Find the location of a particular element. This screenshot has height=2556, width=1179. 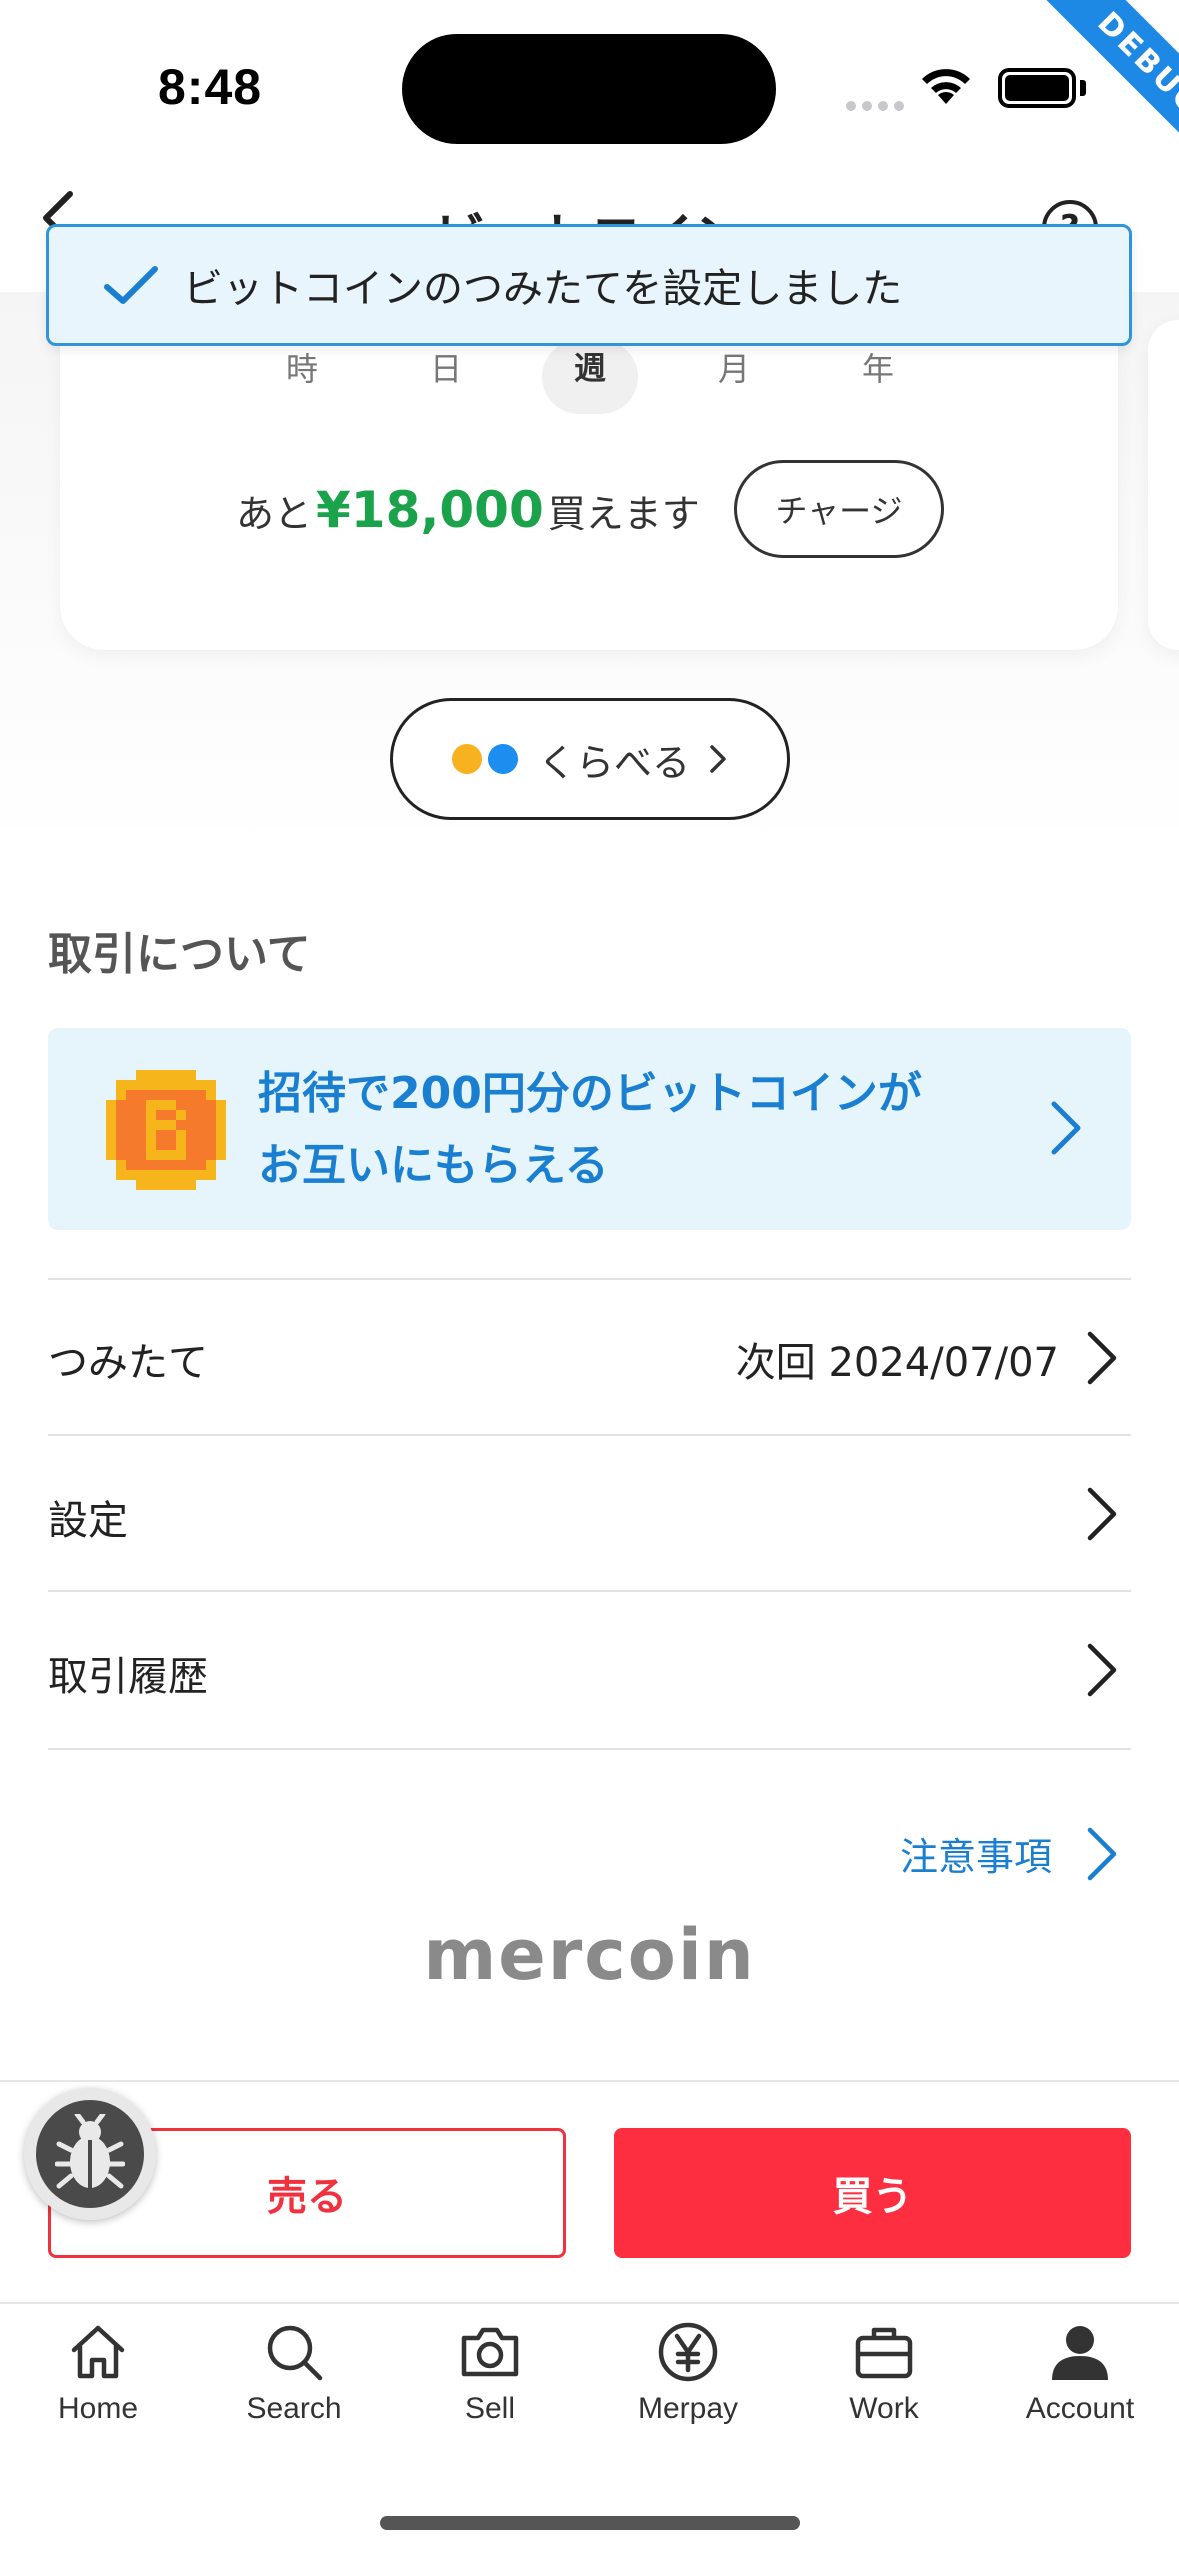

person-icon is located at coordinates (1080, 2353).